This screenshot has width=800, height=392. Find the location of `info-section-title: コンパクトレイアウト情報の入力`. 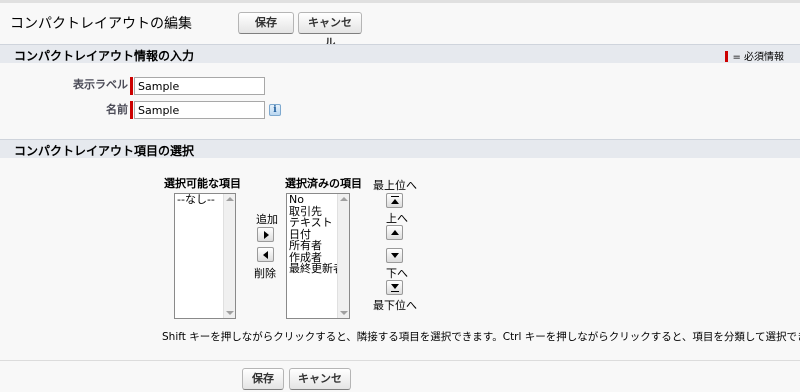

info-section-title: コンパクトレイアウト情報の入力 is located at coordinates (104, 56).